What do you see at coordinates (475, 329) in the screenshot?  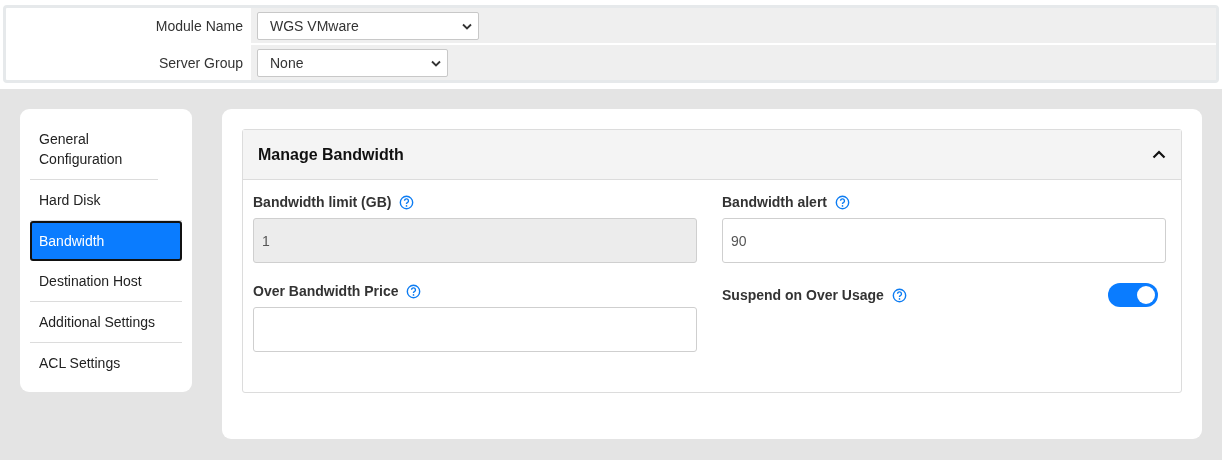 I see `input-field` at bounding box center [475, 329].